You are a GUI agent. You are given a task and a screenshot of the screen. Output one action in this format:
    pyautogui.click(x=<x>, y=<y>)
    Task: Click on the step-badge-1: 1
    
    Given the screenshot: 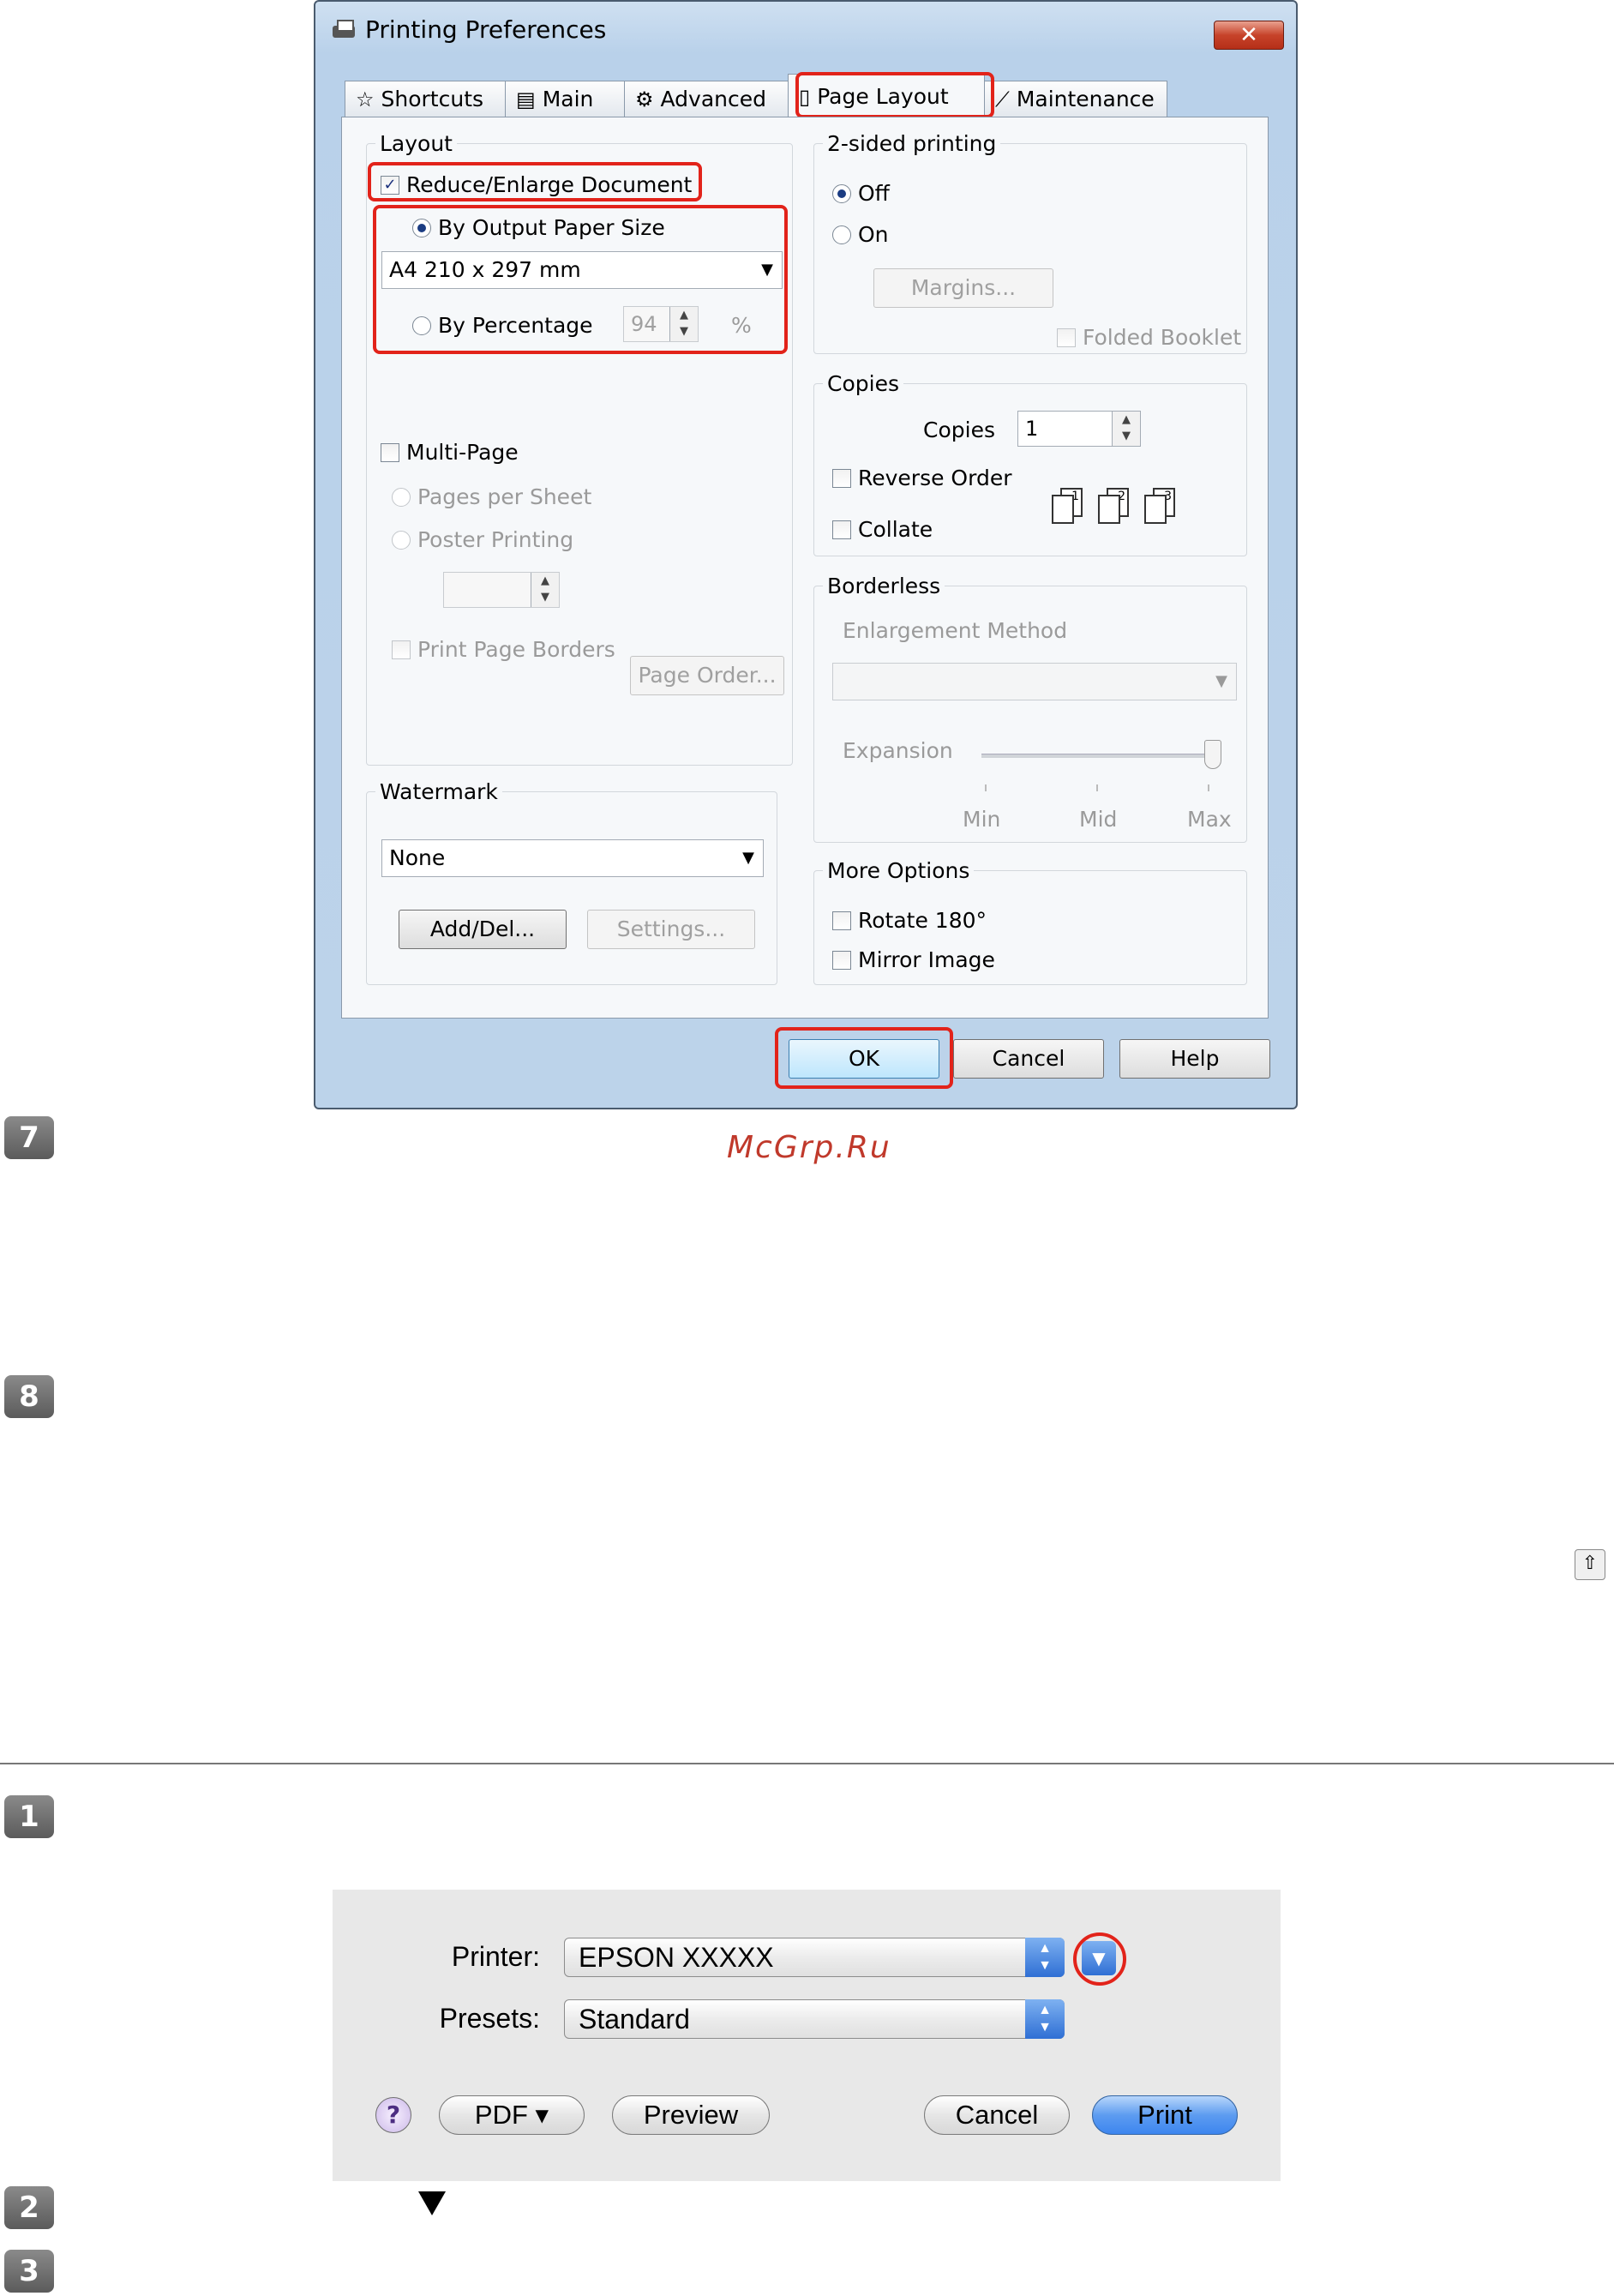 What is the action you would take?
    pyautogui.click(x=29, y=1816)
    